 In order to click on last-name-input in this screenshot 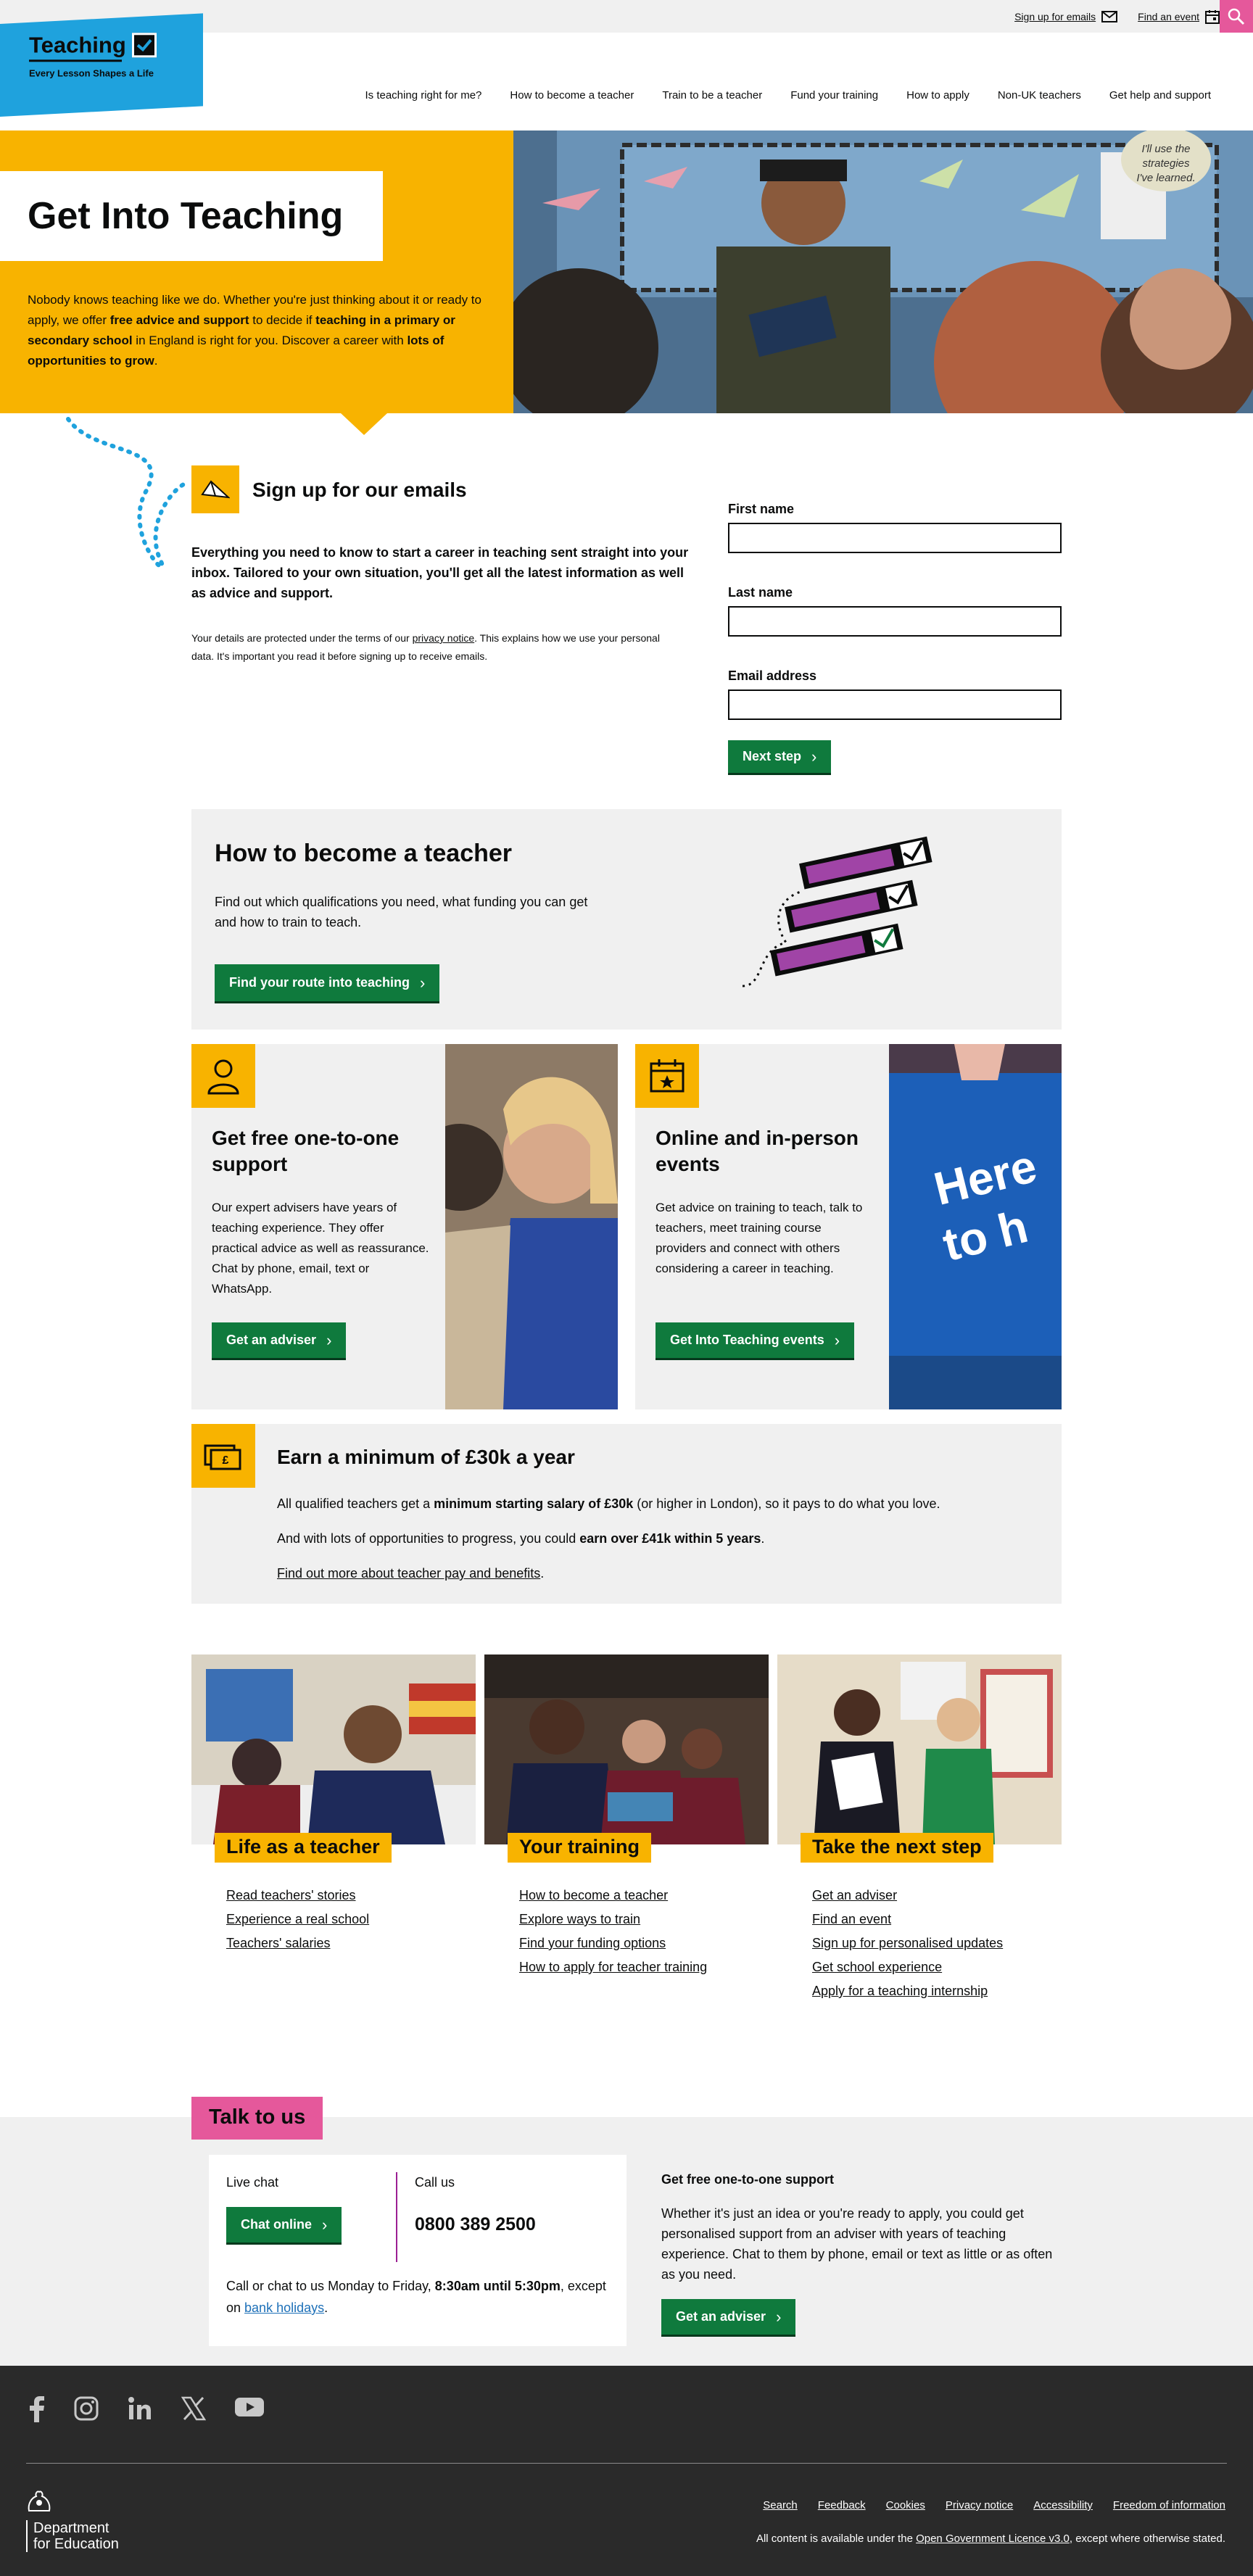, I will do `click(895, 622)`.